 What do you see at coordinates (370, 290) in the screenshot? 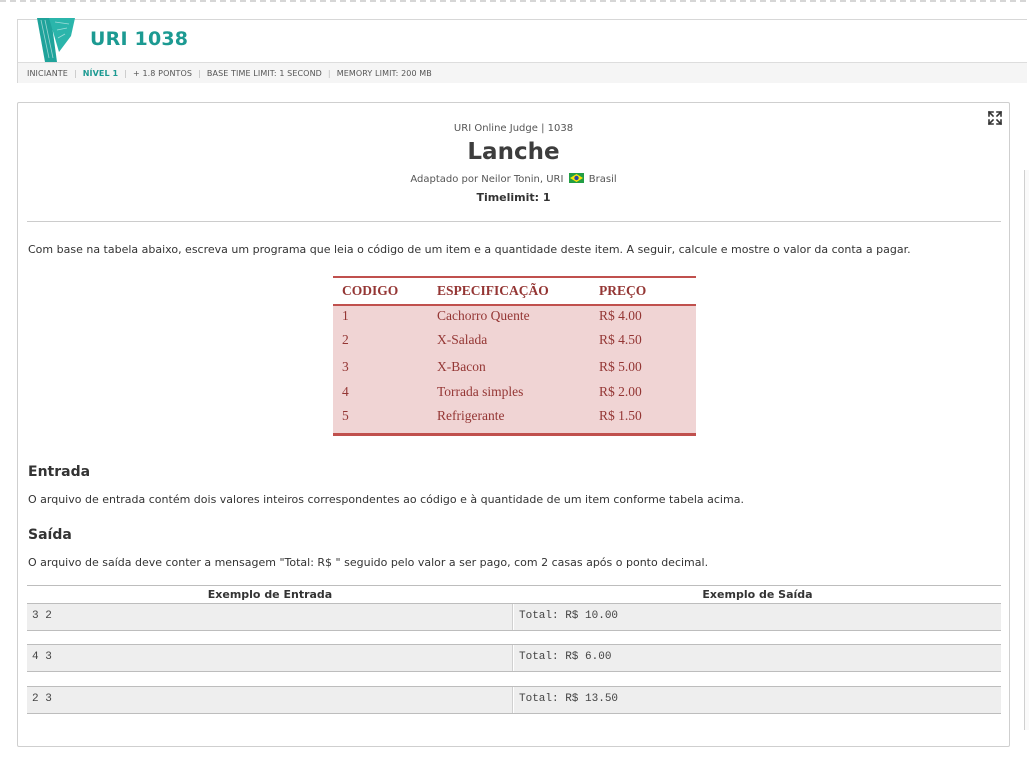
I see `table-header-cell: CODIGO` at bounding box center [370, 290].